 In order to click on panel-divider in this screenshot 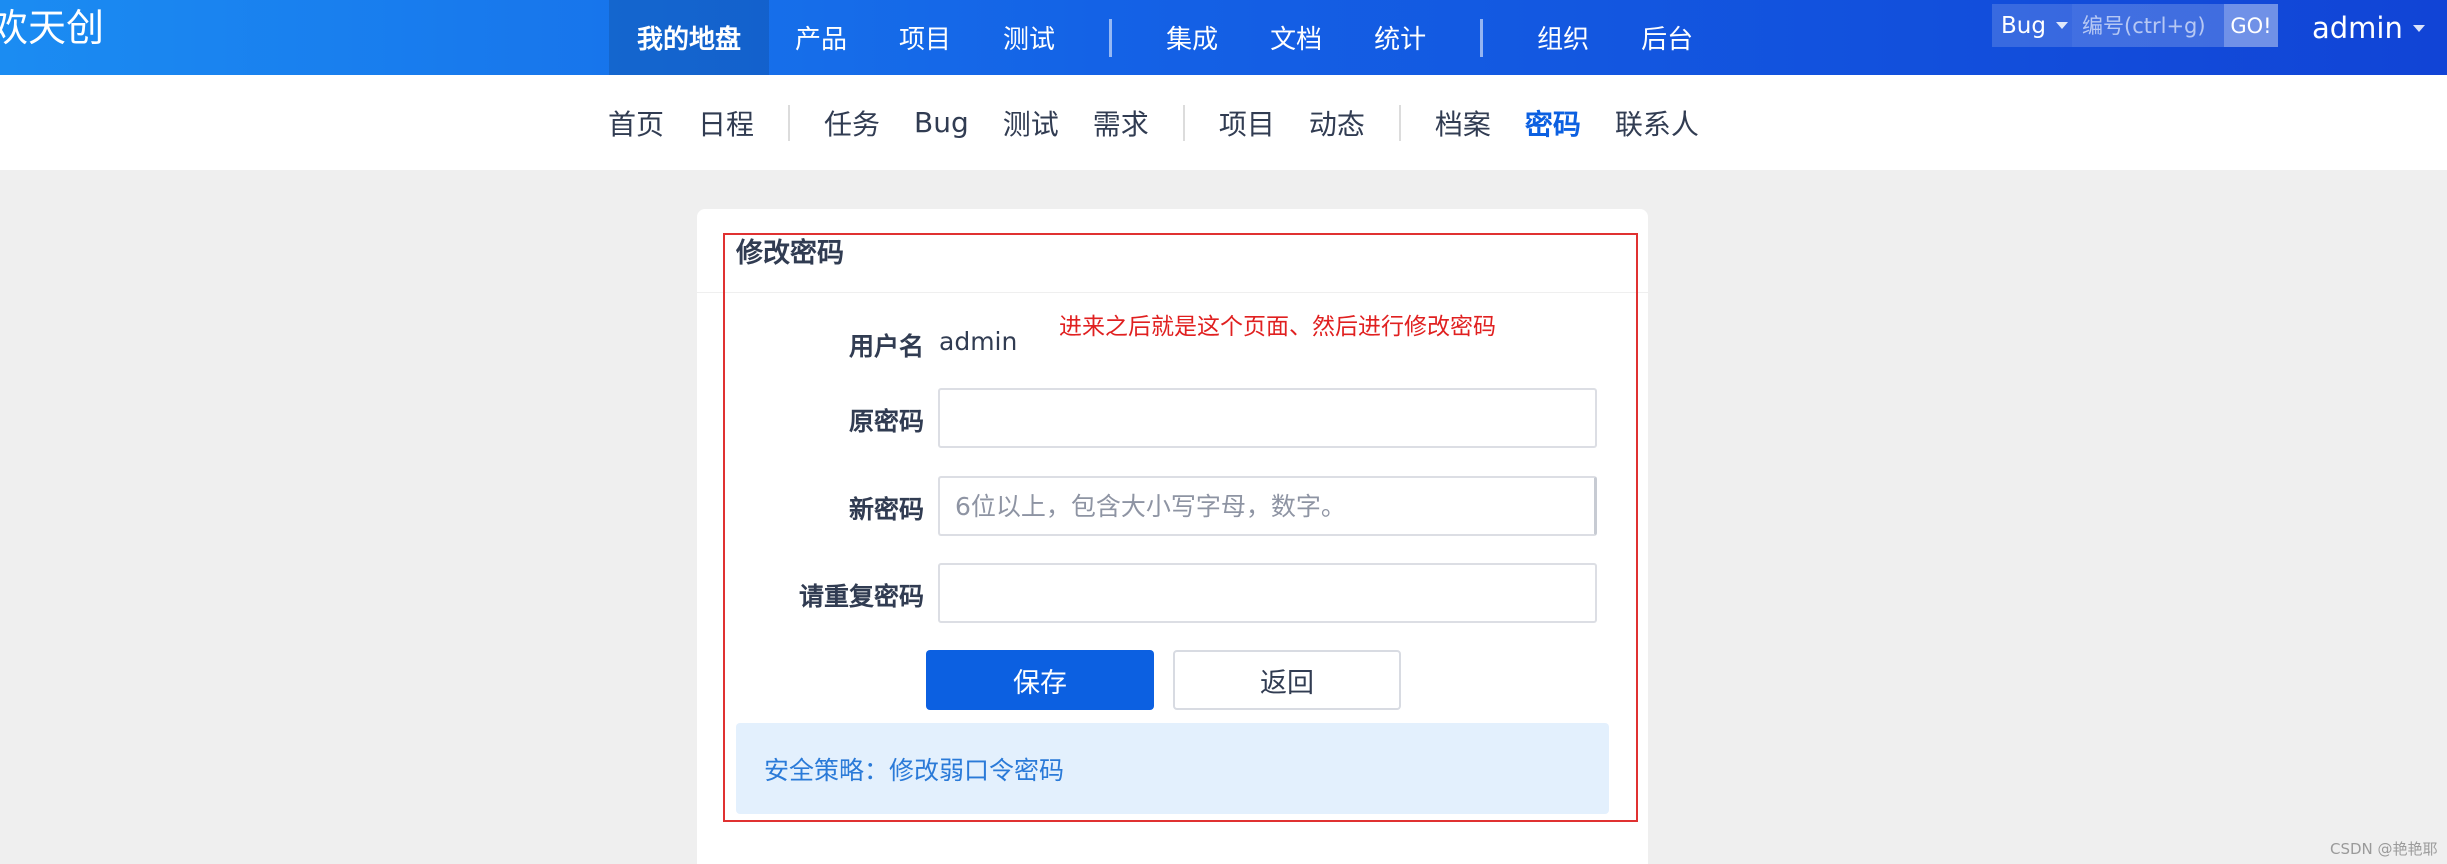, I will do `click(1172, 292)`.